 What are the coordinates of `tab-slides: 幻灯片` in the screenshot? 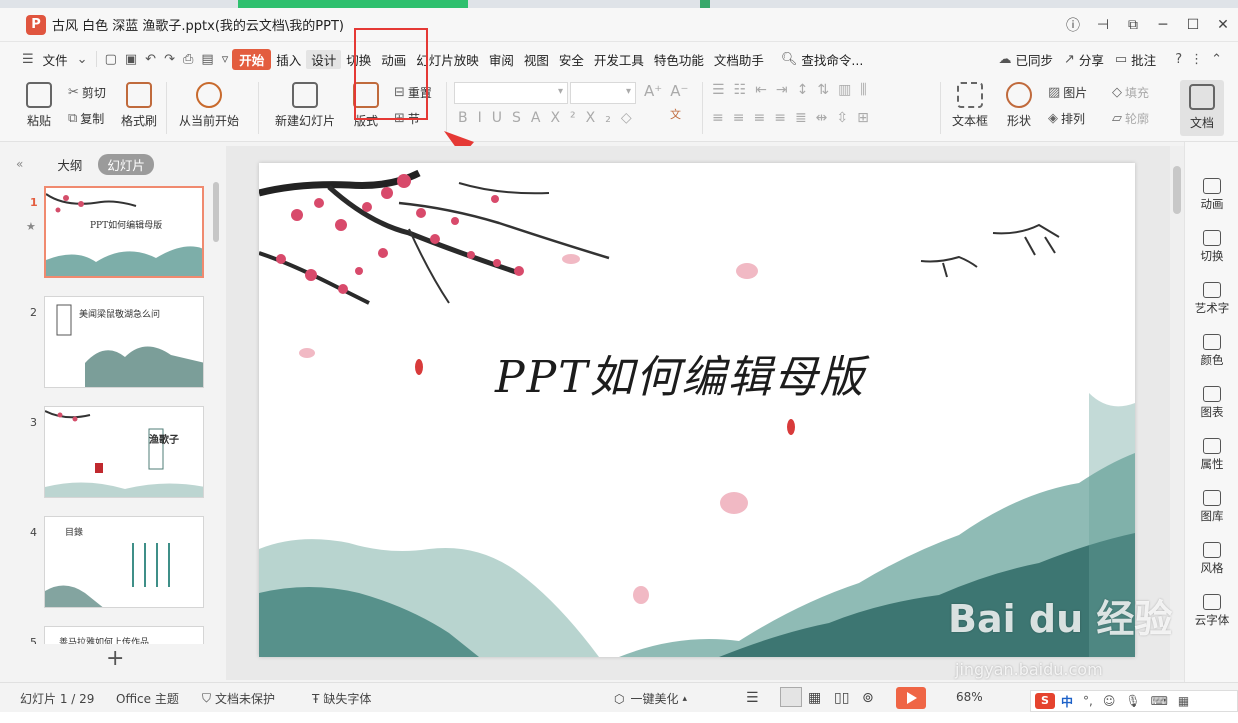 It's located at (126, 164).